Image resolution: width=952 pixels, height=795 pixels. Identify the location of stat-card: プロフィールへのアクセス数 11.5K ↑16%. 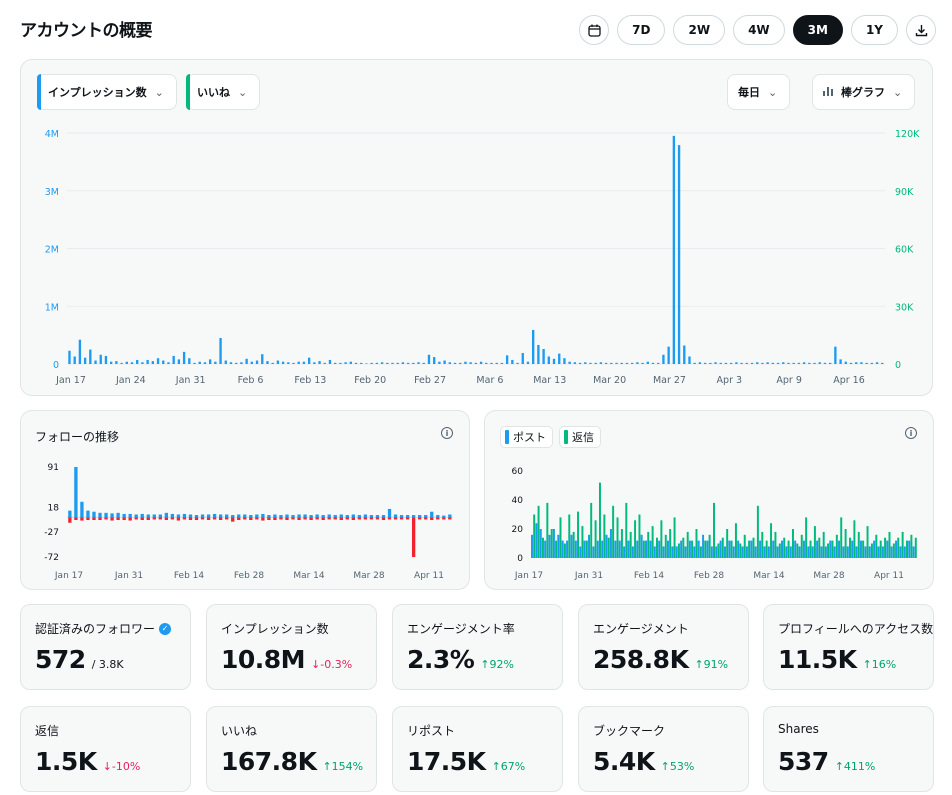
(848, 647).